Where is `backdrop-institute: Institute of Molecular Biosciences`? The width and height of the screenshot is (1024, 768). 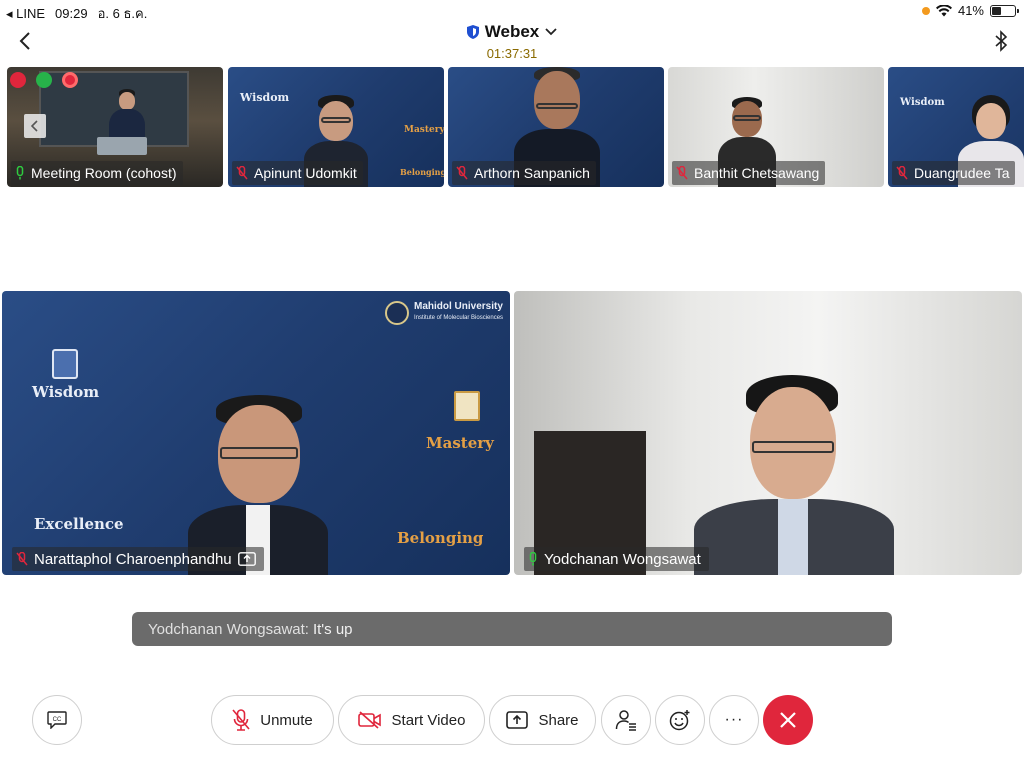
backdrop-institute: Institute of Molecular Biosciences is located at coordinates (459, 318).